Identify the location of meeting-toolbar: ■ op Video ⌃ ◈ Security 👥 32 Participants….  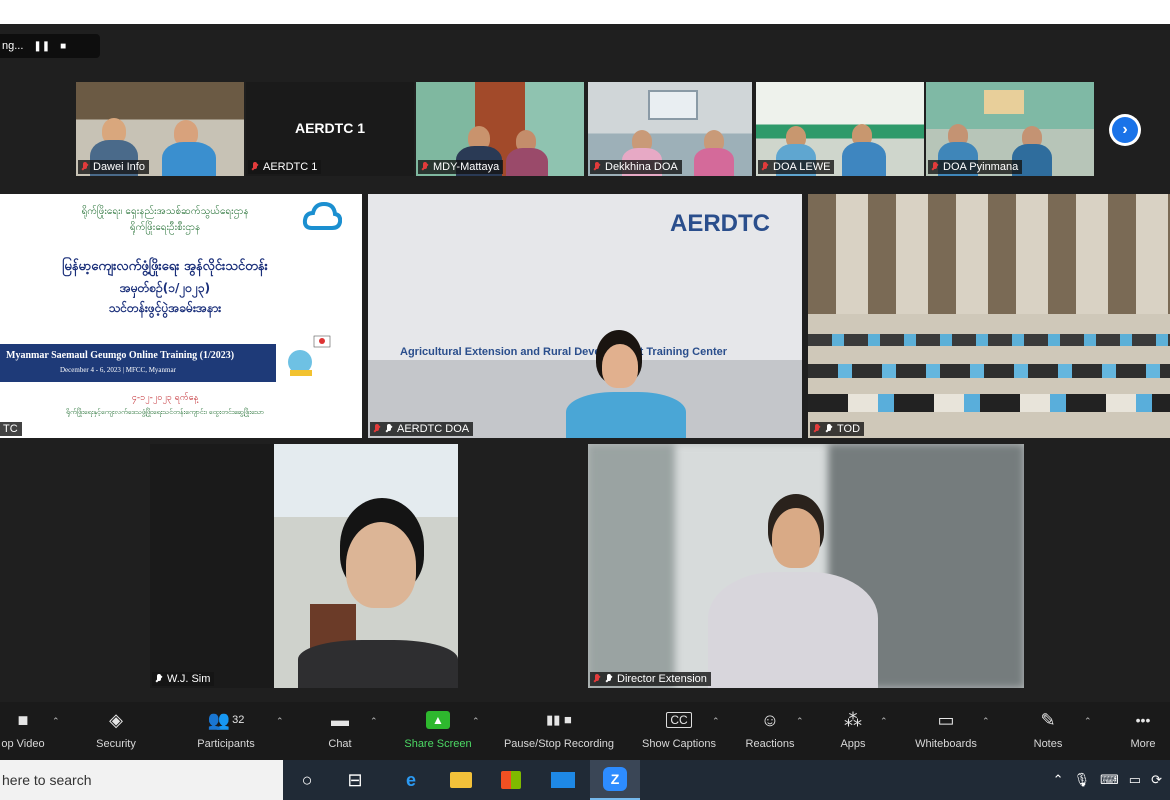
(585, 731).